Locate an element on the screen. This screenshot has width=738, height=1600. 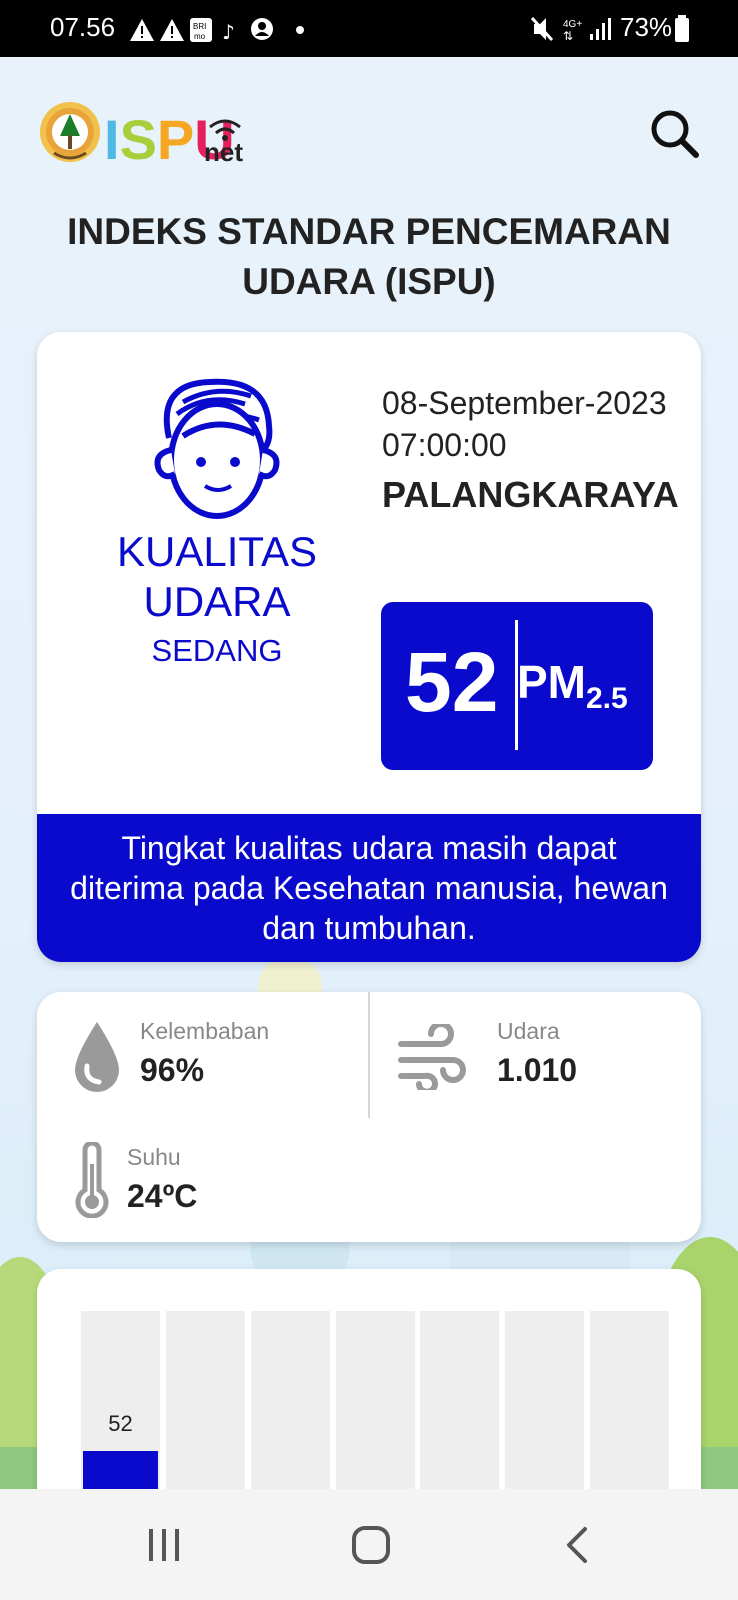
aqi-value-badge: 52 PM2.5 is located at coordinates (517, 686).